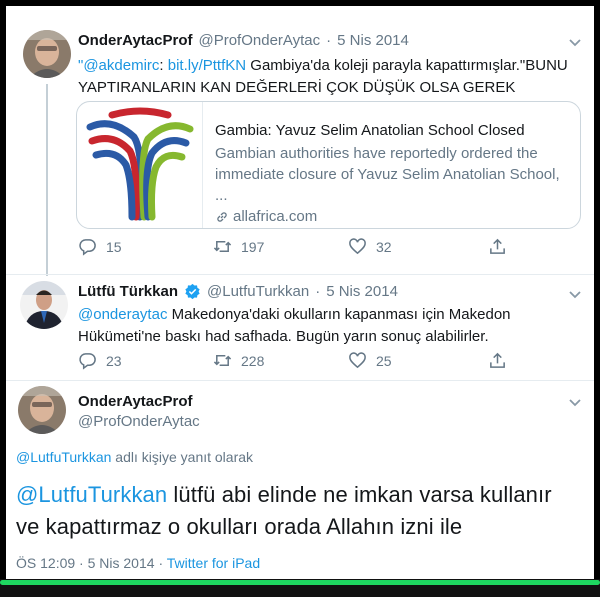  Describe the element at coordinates (44, 305) in the screenshot. I see `avatar-lutfuturkkan` at that location.